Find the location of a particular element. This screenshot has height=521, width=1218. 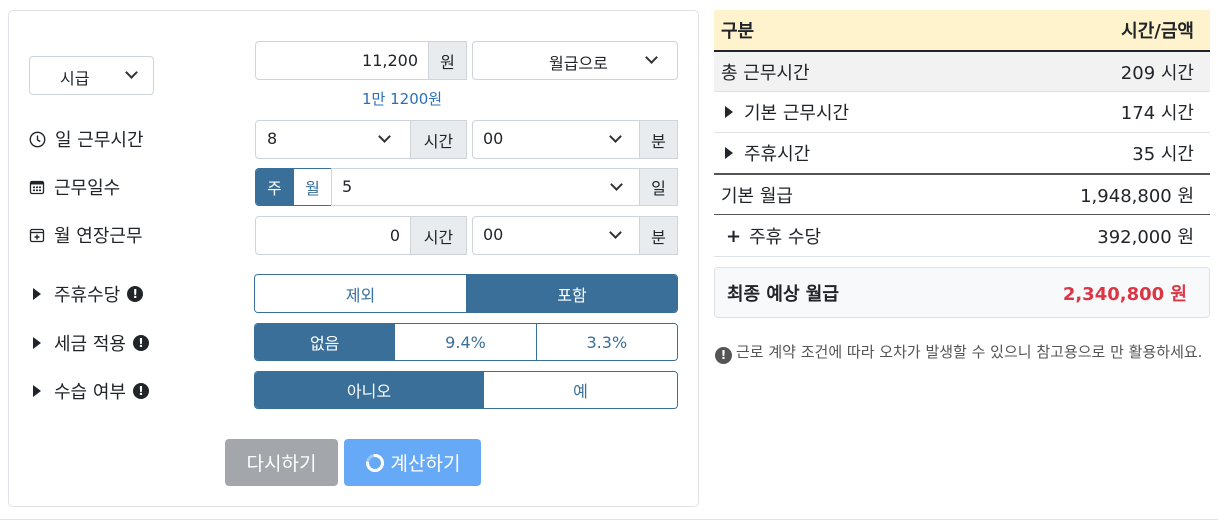

total-value: 2,340,800 원 is located at coordinates (1124, 294).